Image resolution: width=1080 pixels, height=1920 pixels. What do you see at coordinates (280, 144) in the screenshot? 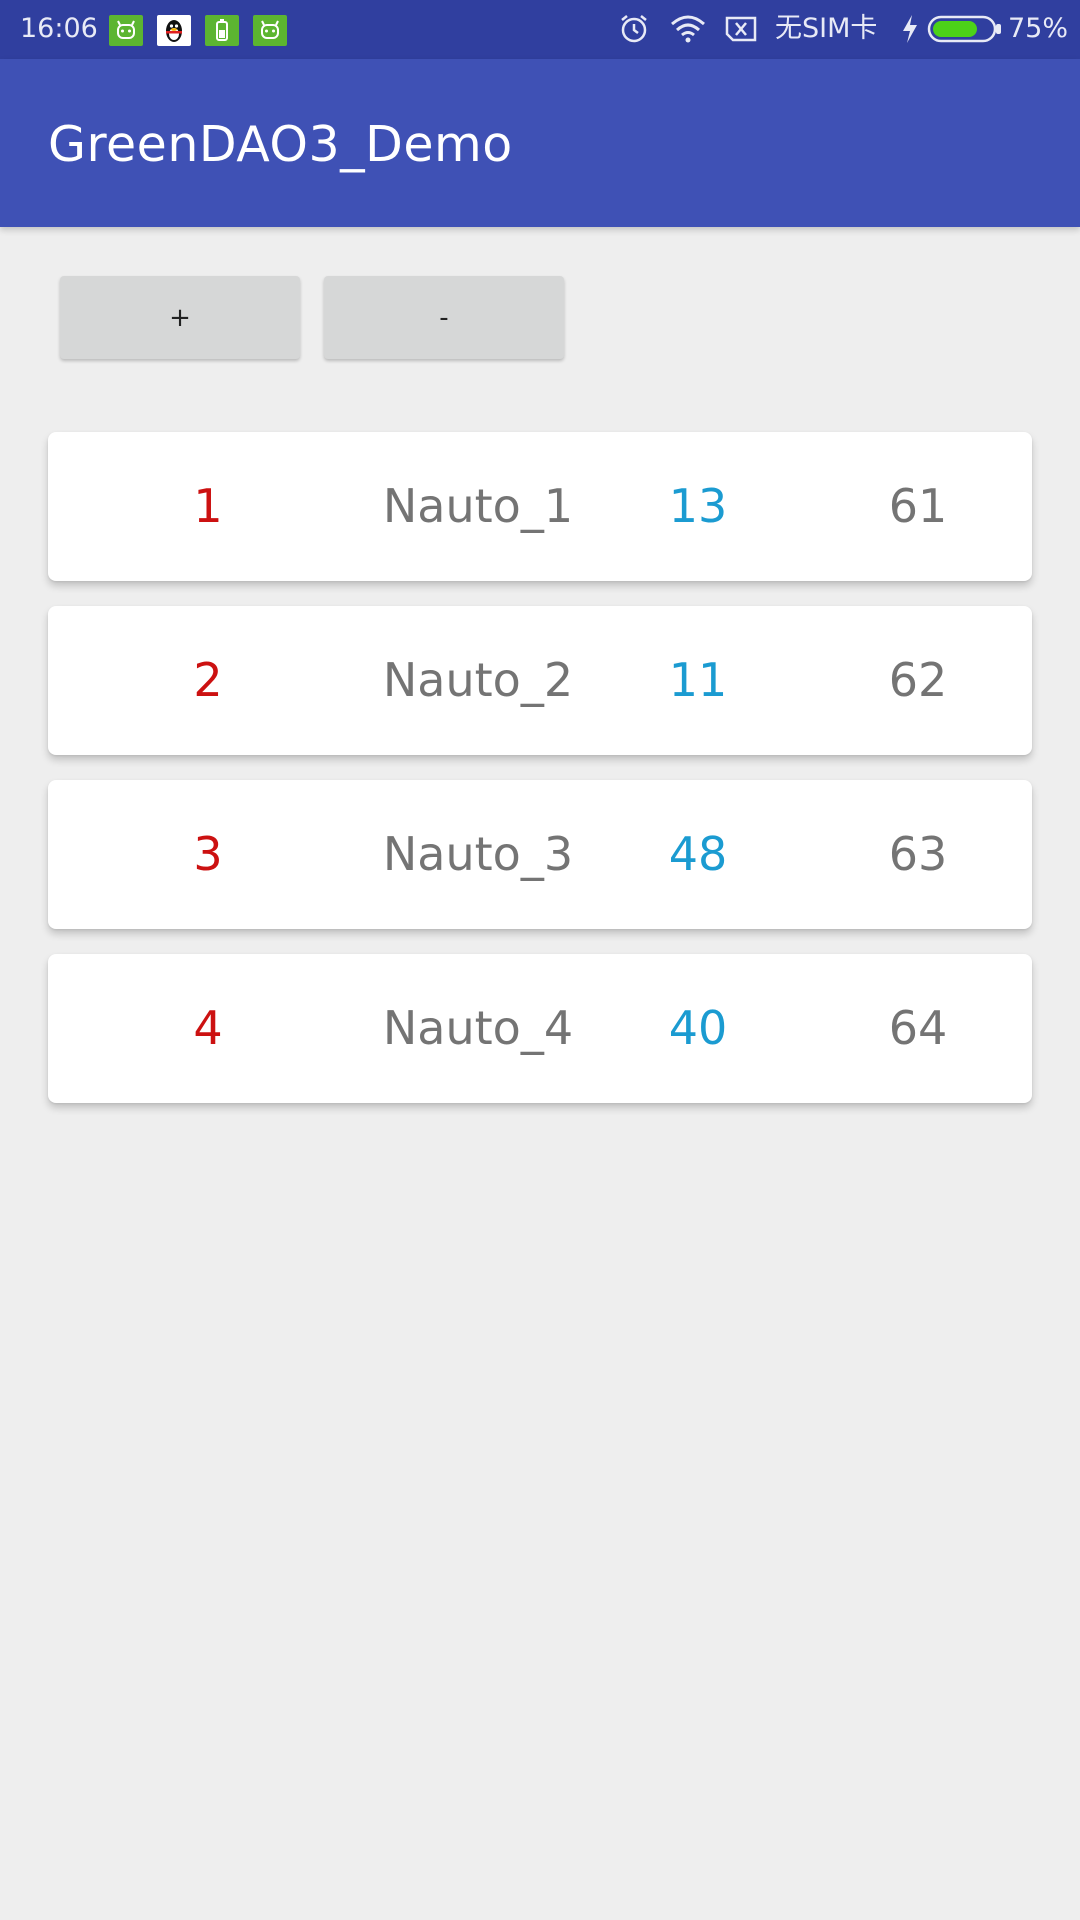
I see `app-title: GreenDAO3_Demo` at bounding box center [280, 144].